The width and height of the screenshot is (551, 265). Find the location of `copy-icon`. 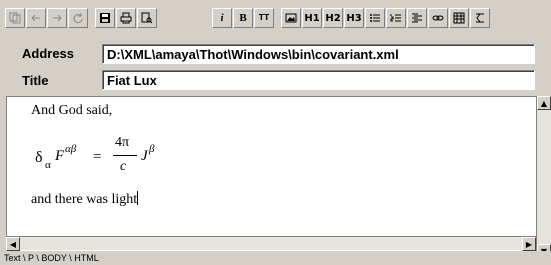

copy-icon is located at coordinates (15, 18).